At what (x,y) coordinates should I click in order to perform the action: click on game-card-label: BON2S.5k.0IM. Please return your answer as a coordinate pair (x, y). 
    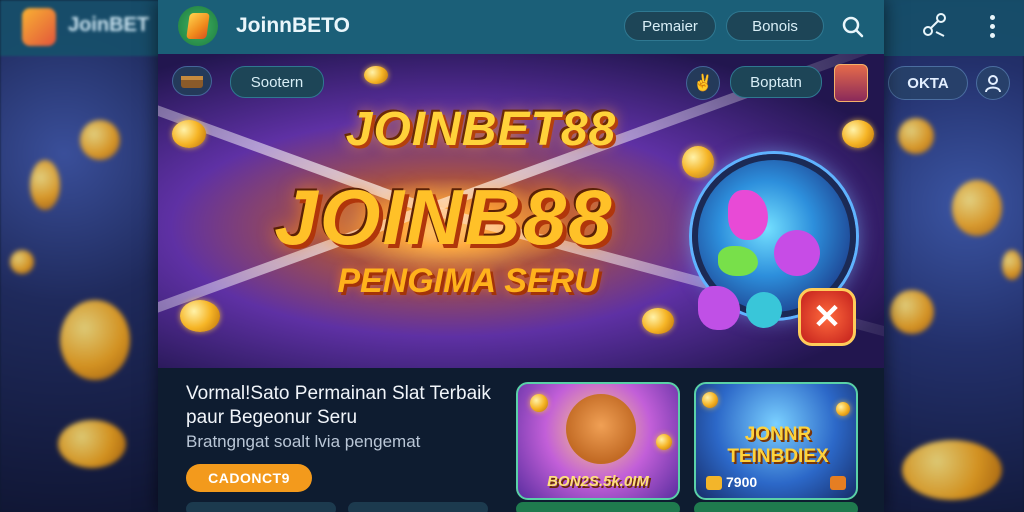
    Looking at the image, I should click on (598, 481).